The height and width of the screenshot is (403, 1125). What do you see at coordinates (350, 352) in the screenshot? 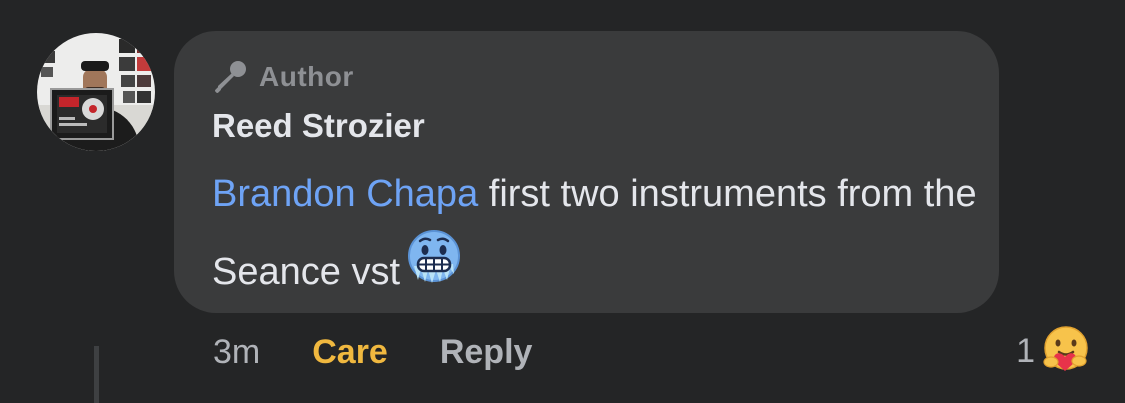
I see `care-reaction-button: Care` at bounding box center [350, 352].